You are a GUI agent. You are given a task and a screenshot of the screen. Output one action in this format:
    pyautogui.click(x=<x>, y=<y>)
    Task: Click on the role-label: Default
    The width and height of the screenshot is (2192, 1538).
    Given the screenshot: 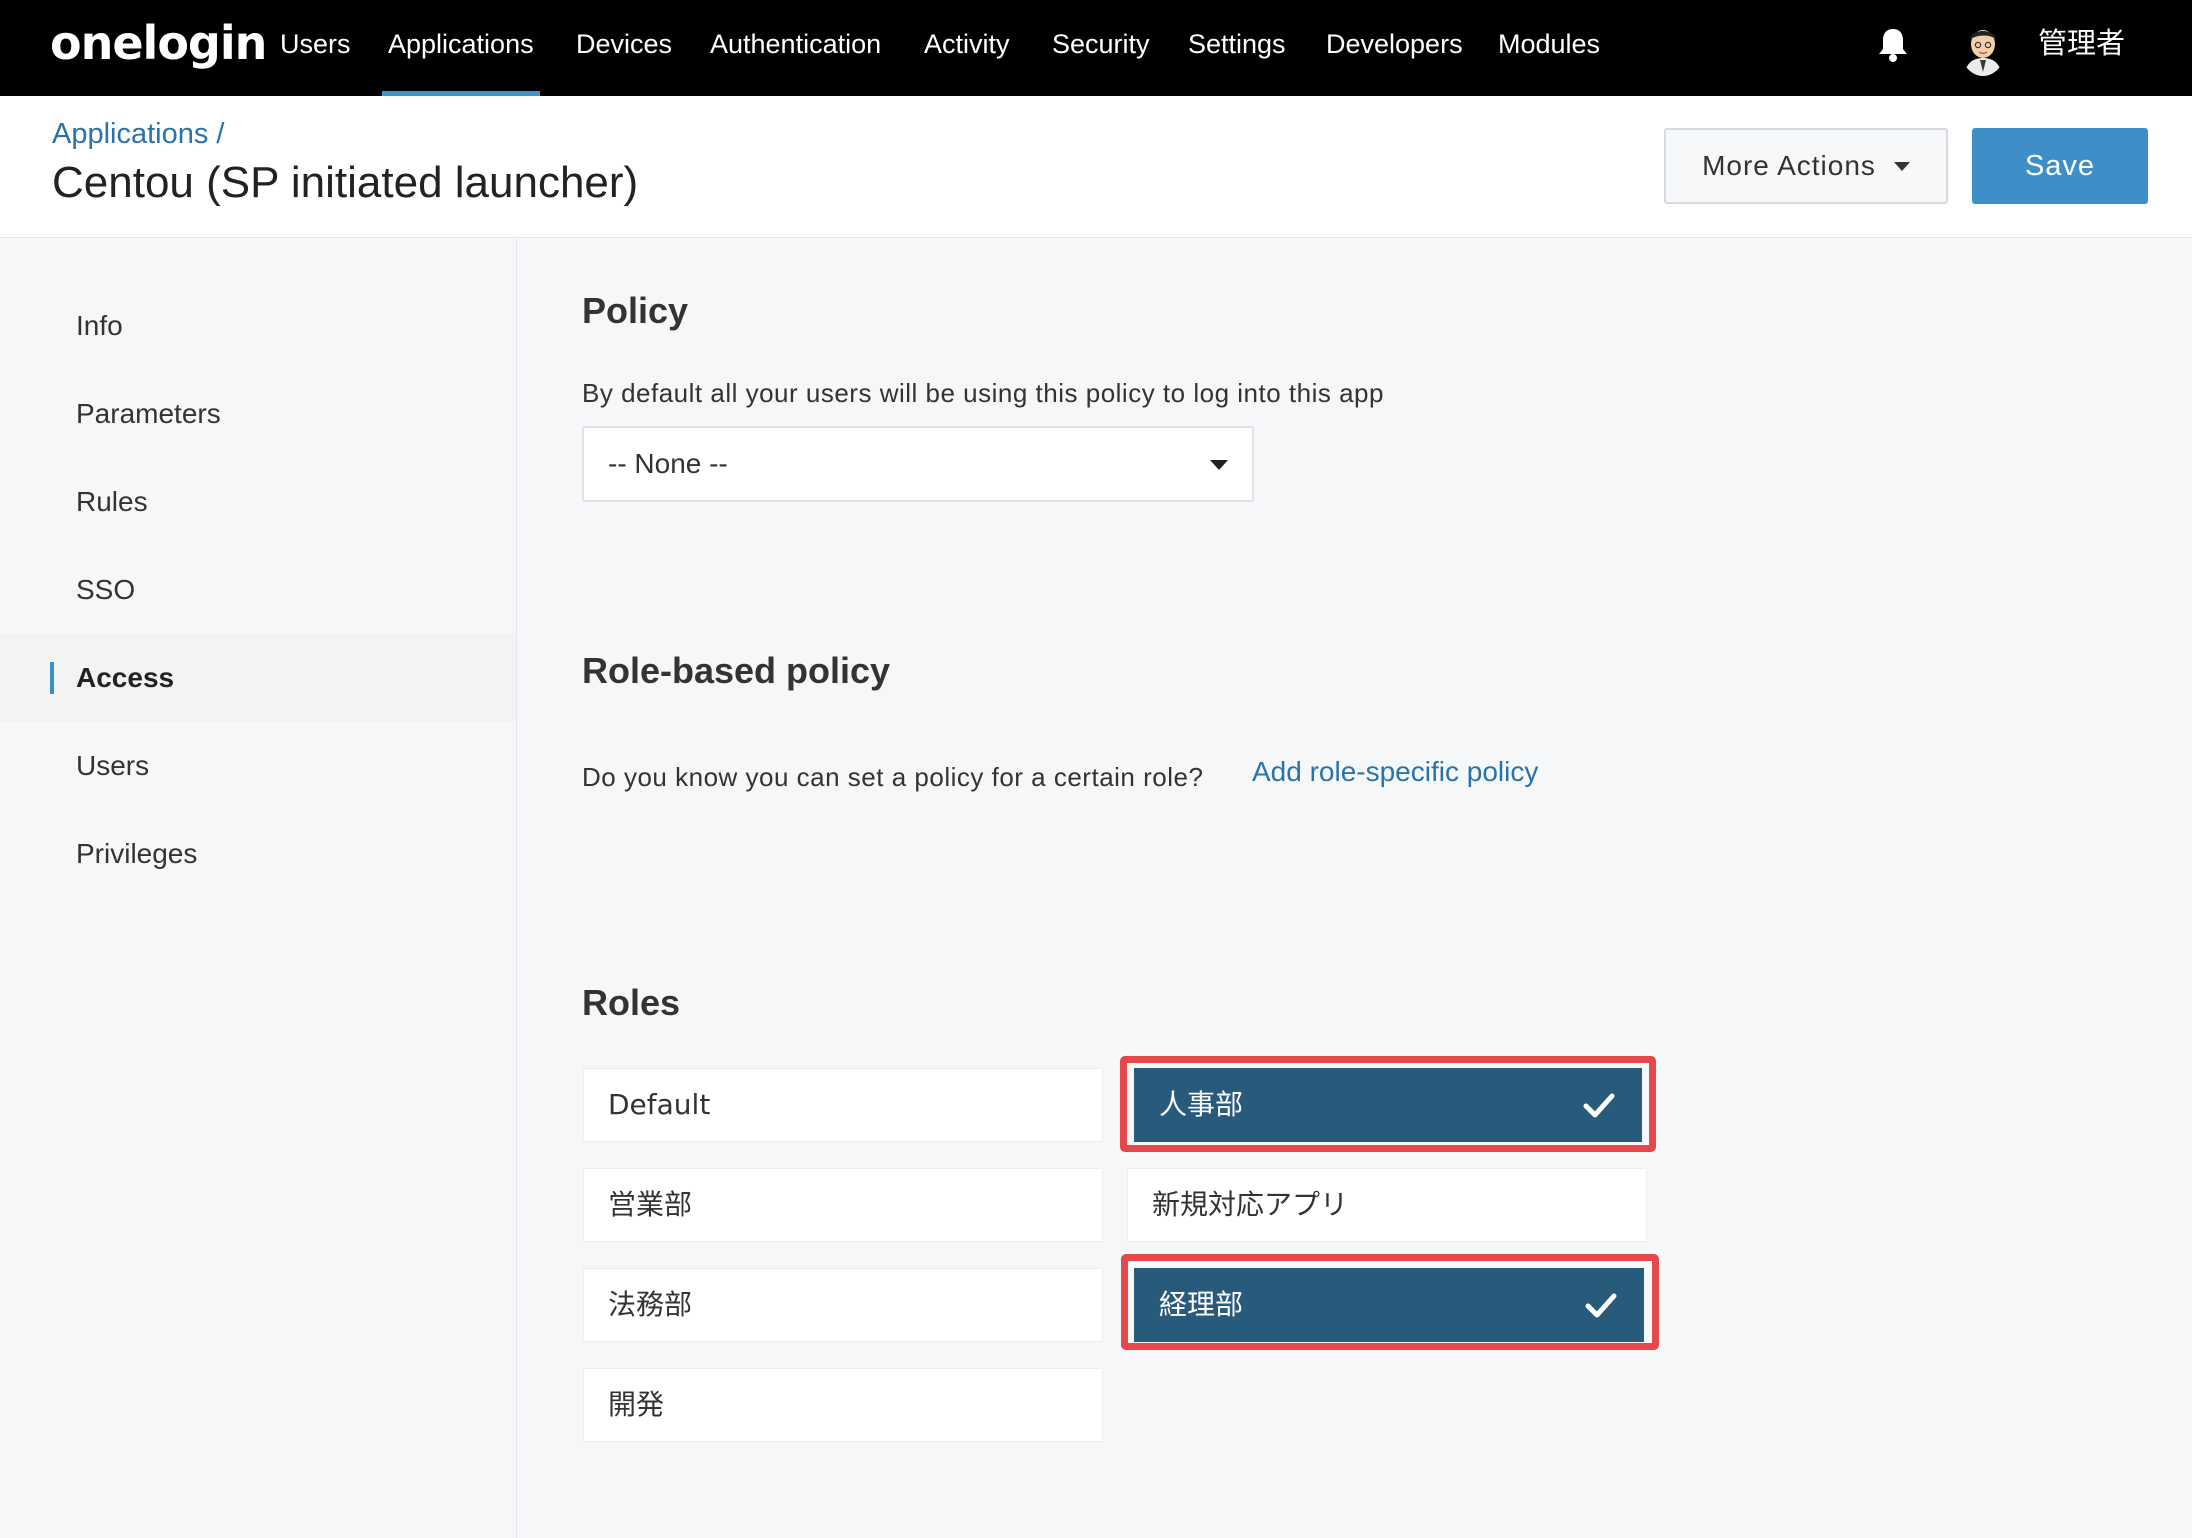 What is the action you would take?
    pyautogui.click(x=659, y=1104)
    